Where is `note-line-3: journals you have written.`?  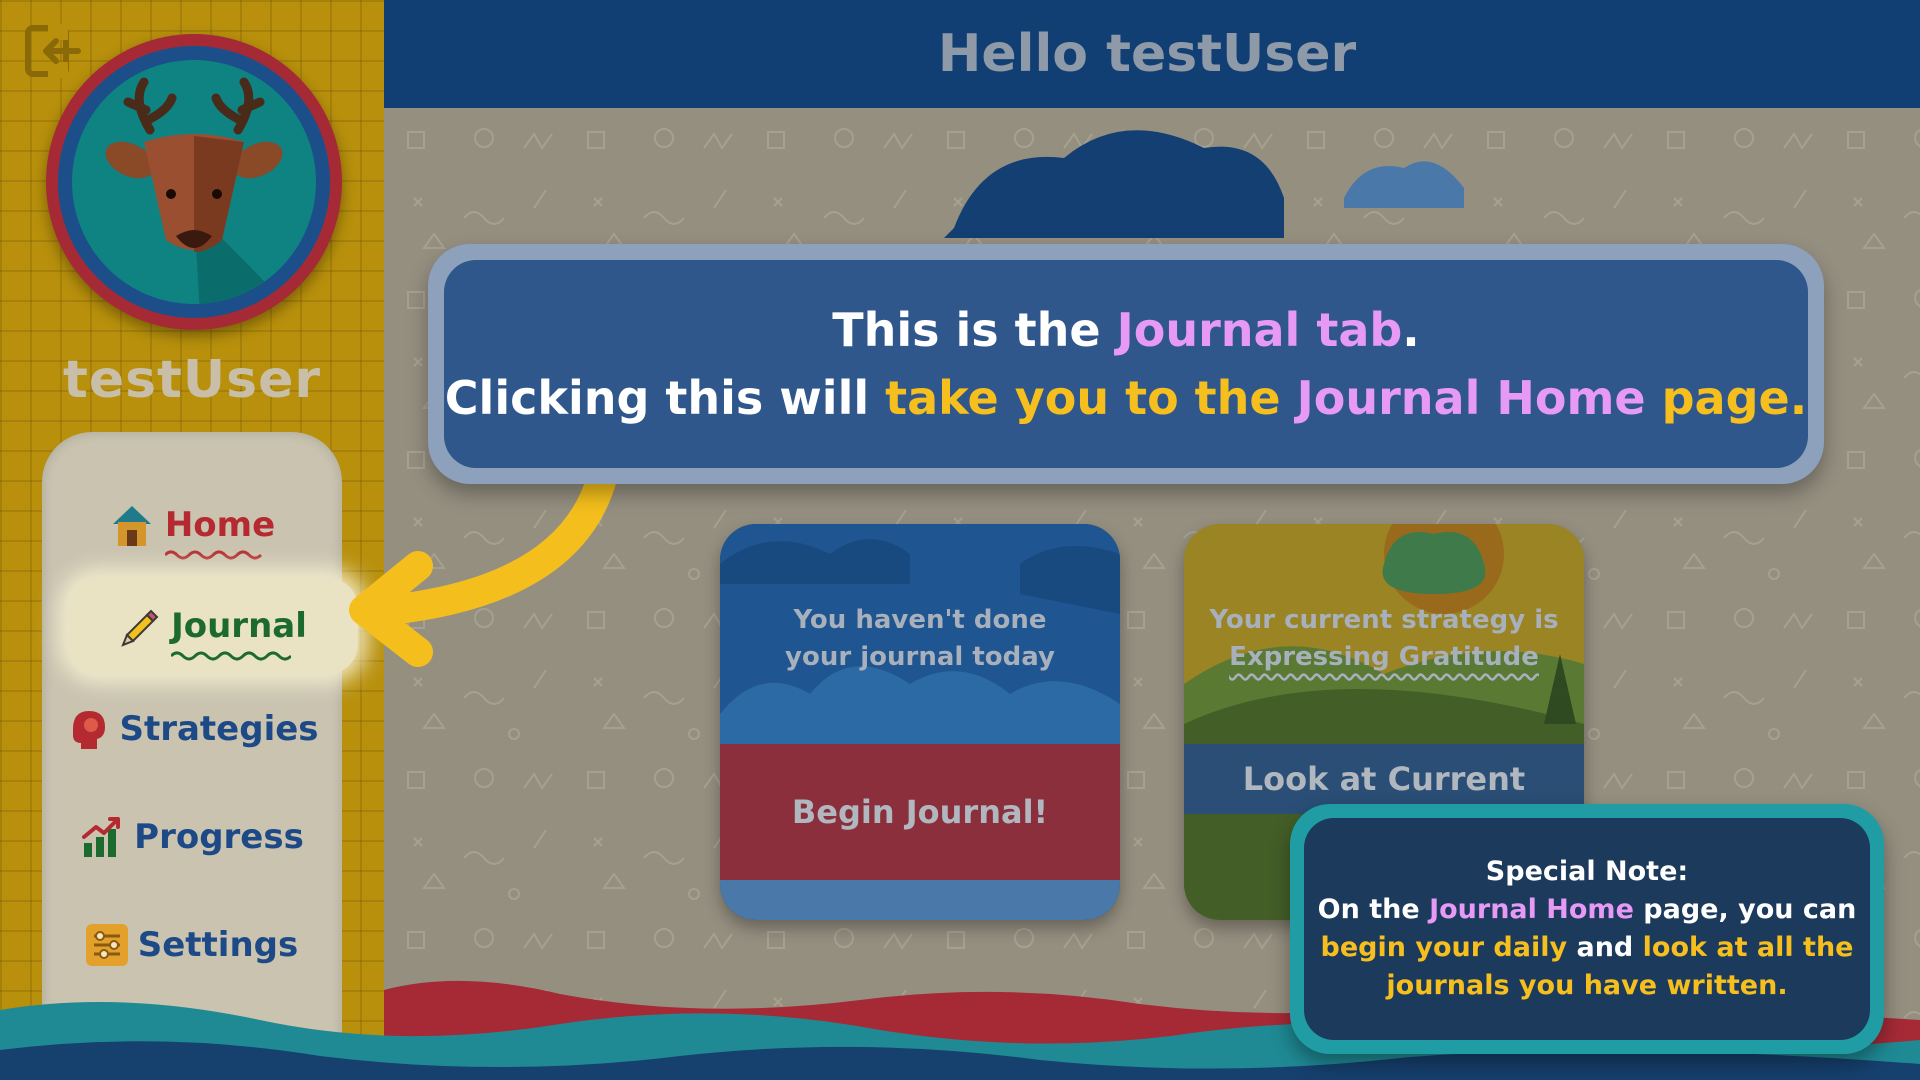 note-line-3: journals you have written. is located at coordinates (1587, 985).